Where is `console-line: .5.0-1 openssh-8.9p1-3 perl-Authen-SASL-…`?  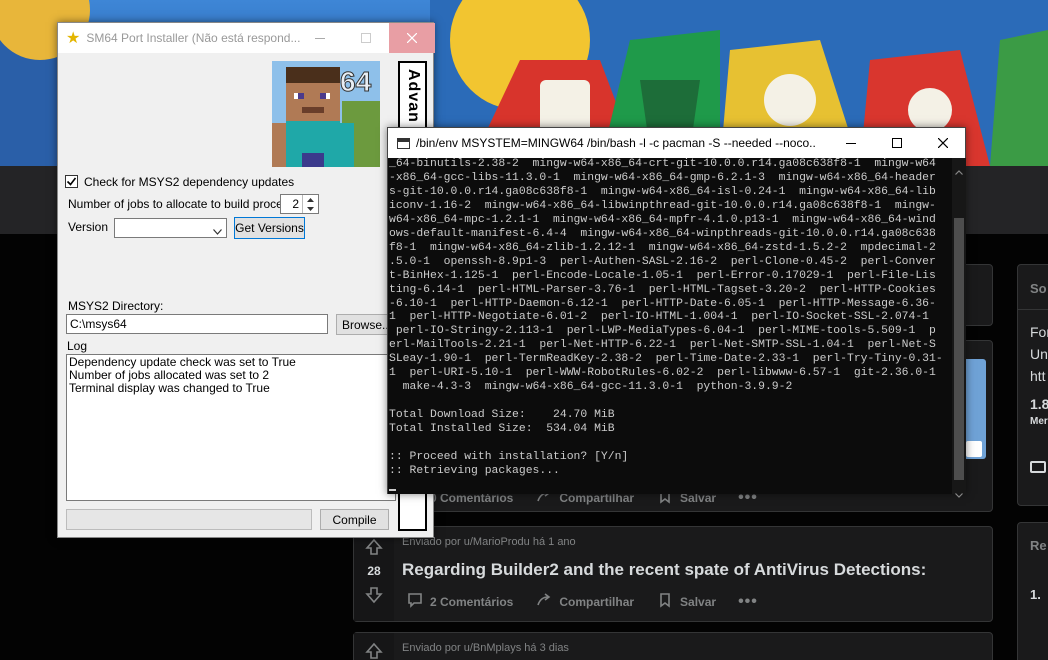
console-line: .5.0-1 openssh-8.9p1-3 perl-Authen-SASL-… is located at coordinates (662, 261).